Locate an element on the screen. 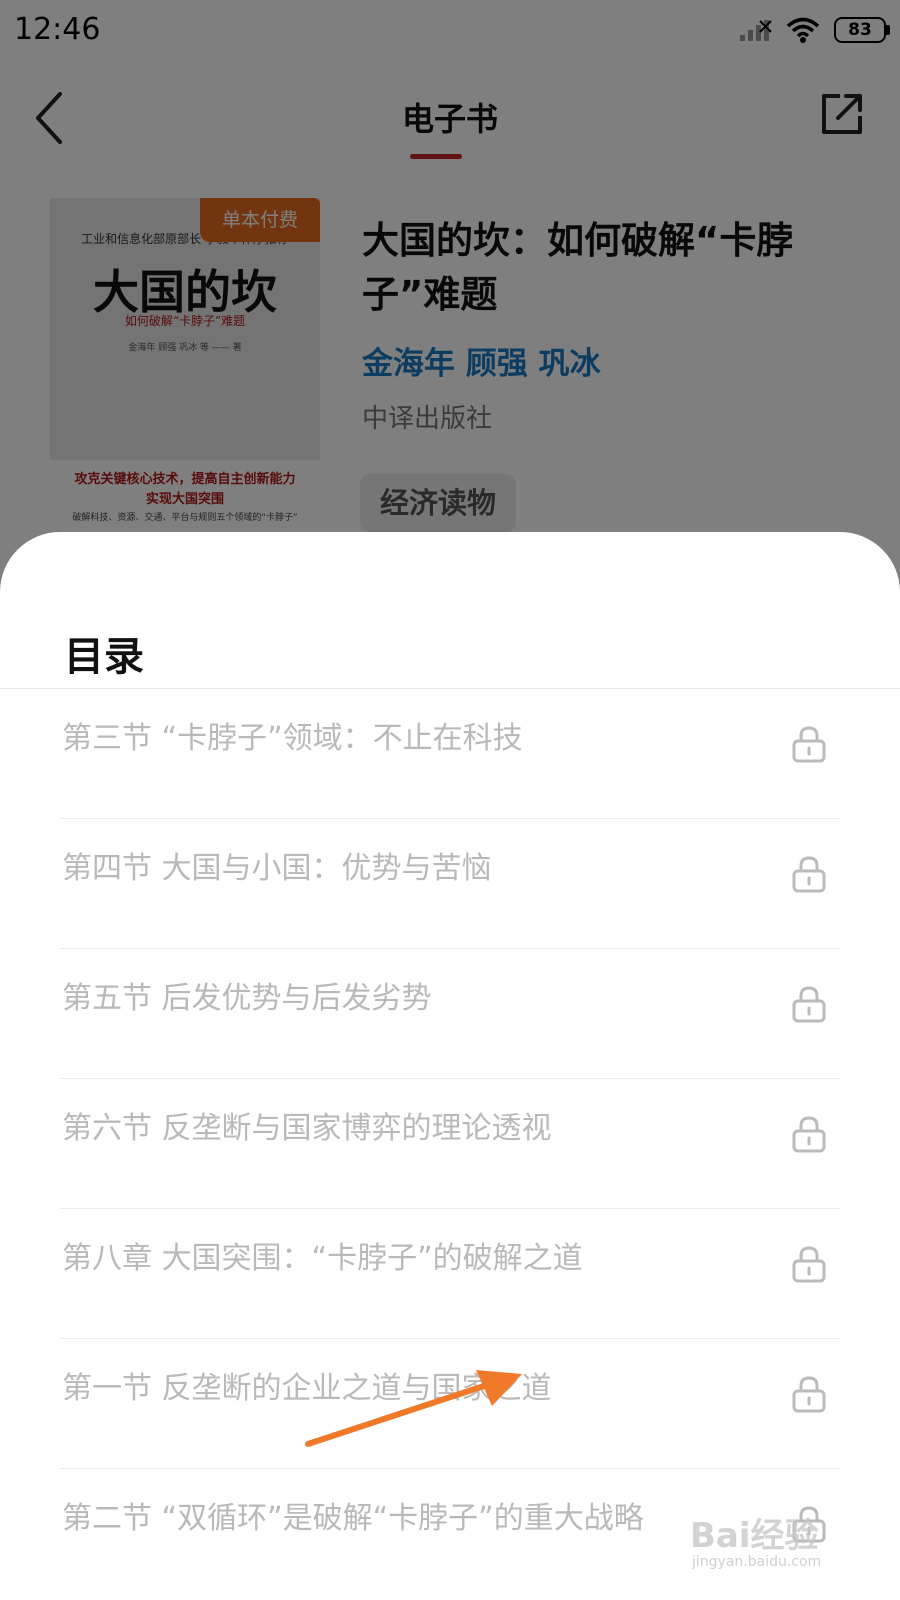 This screenshot has width=900, height=1600. toc-title: 目录 is located at coordinates (104, 657).